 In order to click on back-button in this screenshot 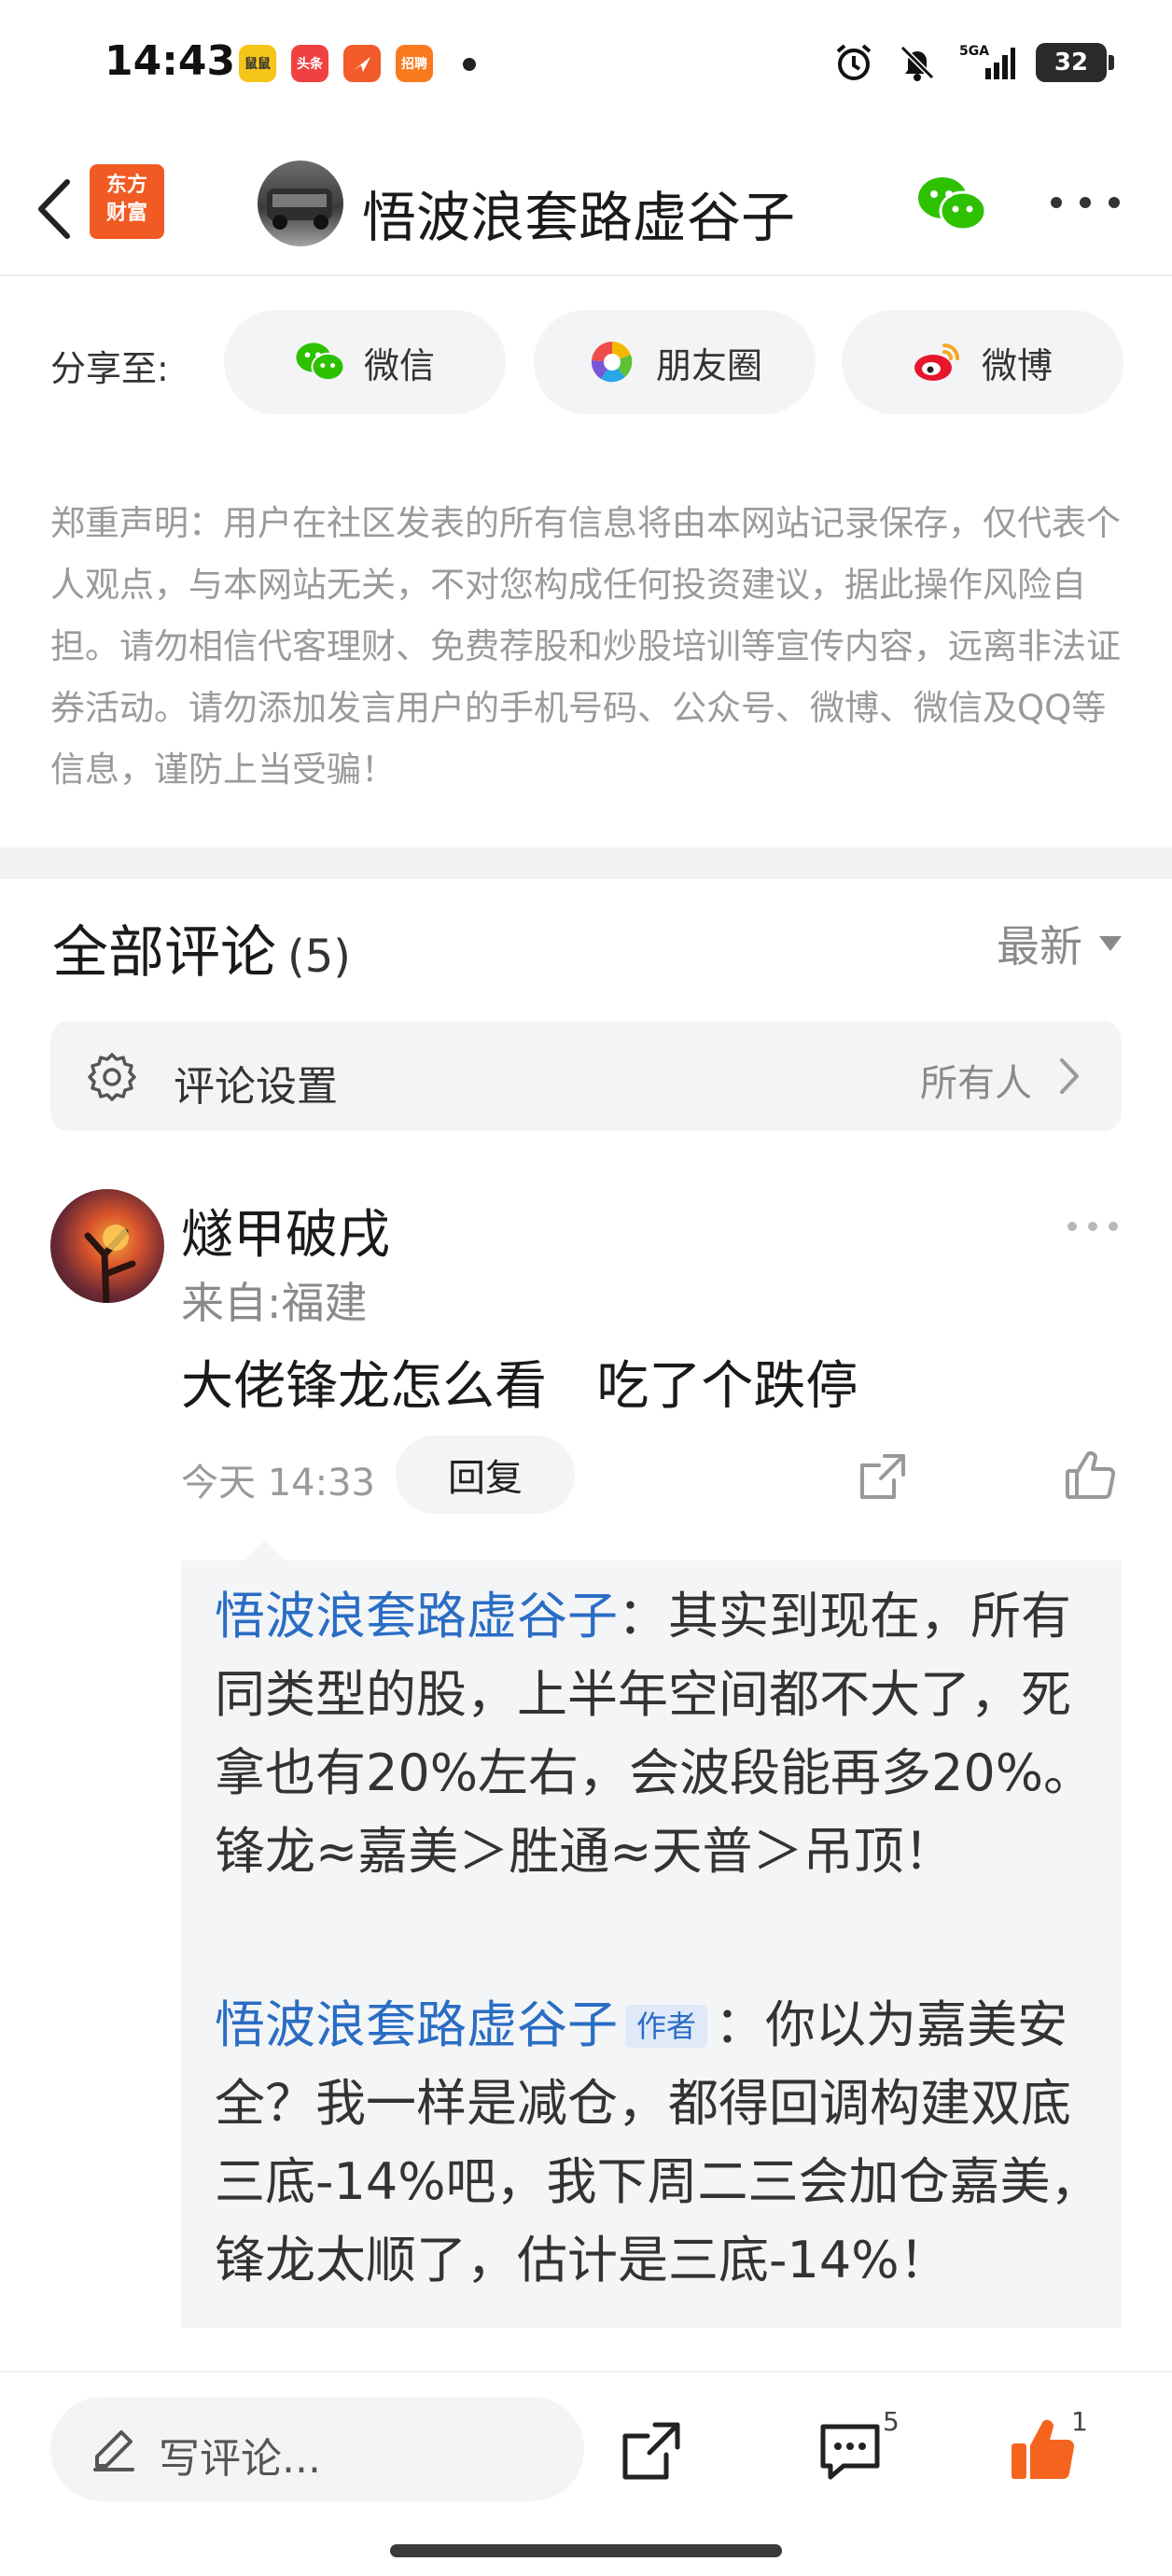, I will do `click(54, 209)`.